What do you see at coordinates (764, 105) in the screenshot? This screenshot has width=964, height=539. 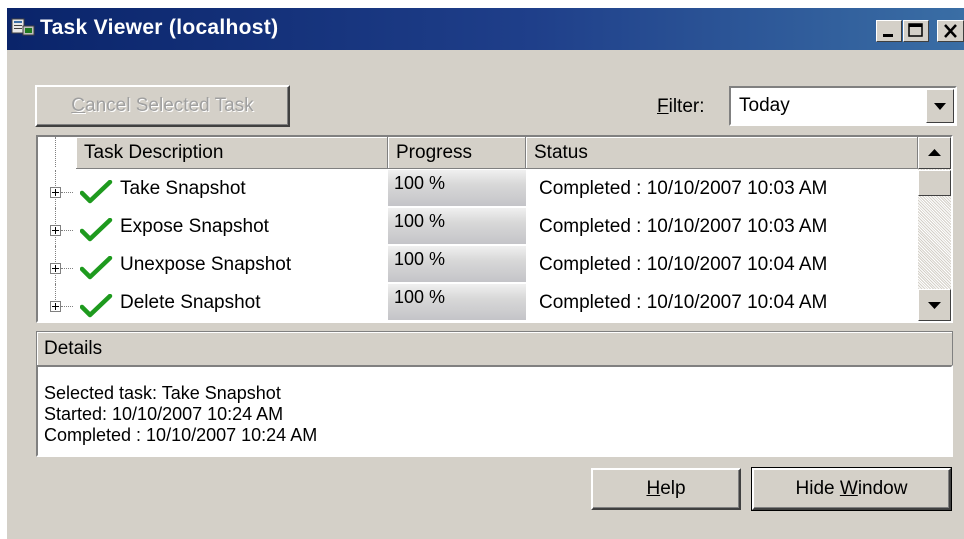 I see `filter-value: Today` at bounding box center [764, 105].